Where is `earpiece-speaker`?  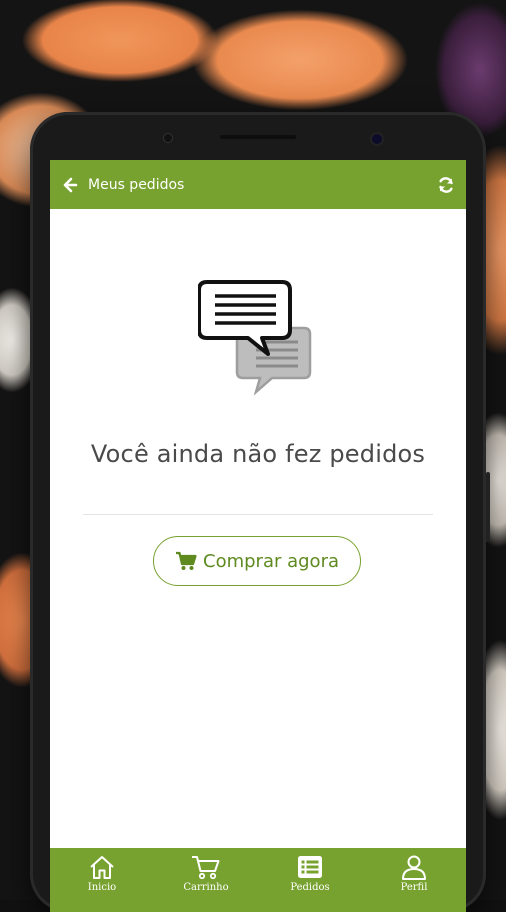
earpiece-speaker is located at coordinates (258, 137).